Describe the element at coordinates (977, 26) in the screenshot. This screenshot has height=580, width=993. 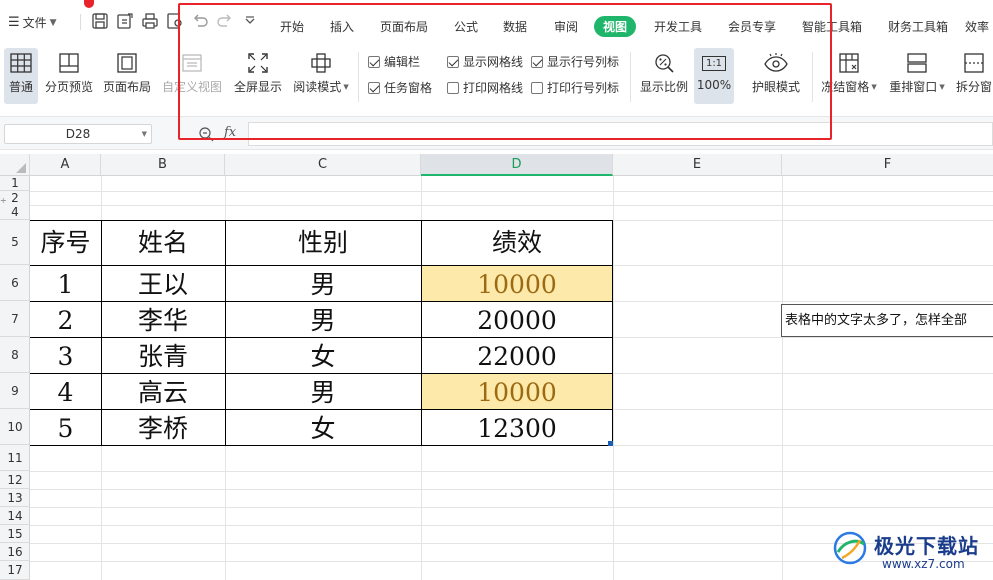
I see `tab-efficiency: 效率` at that location.